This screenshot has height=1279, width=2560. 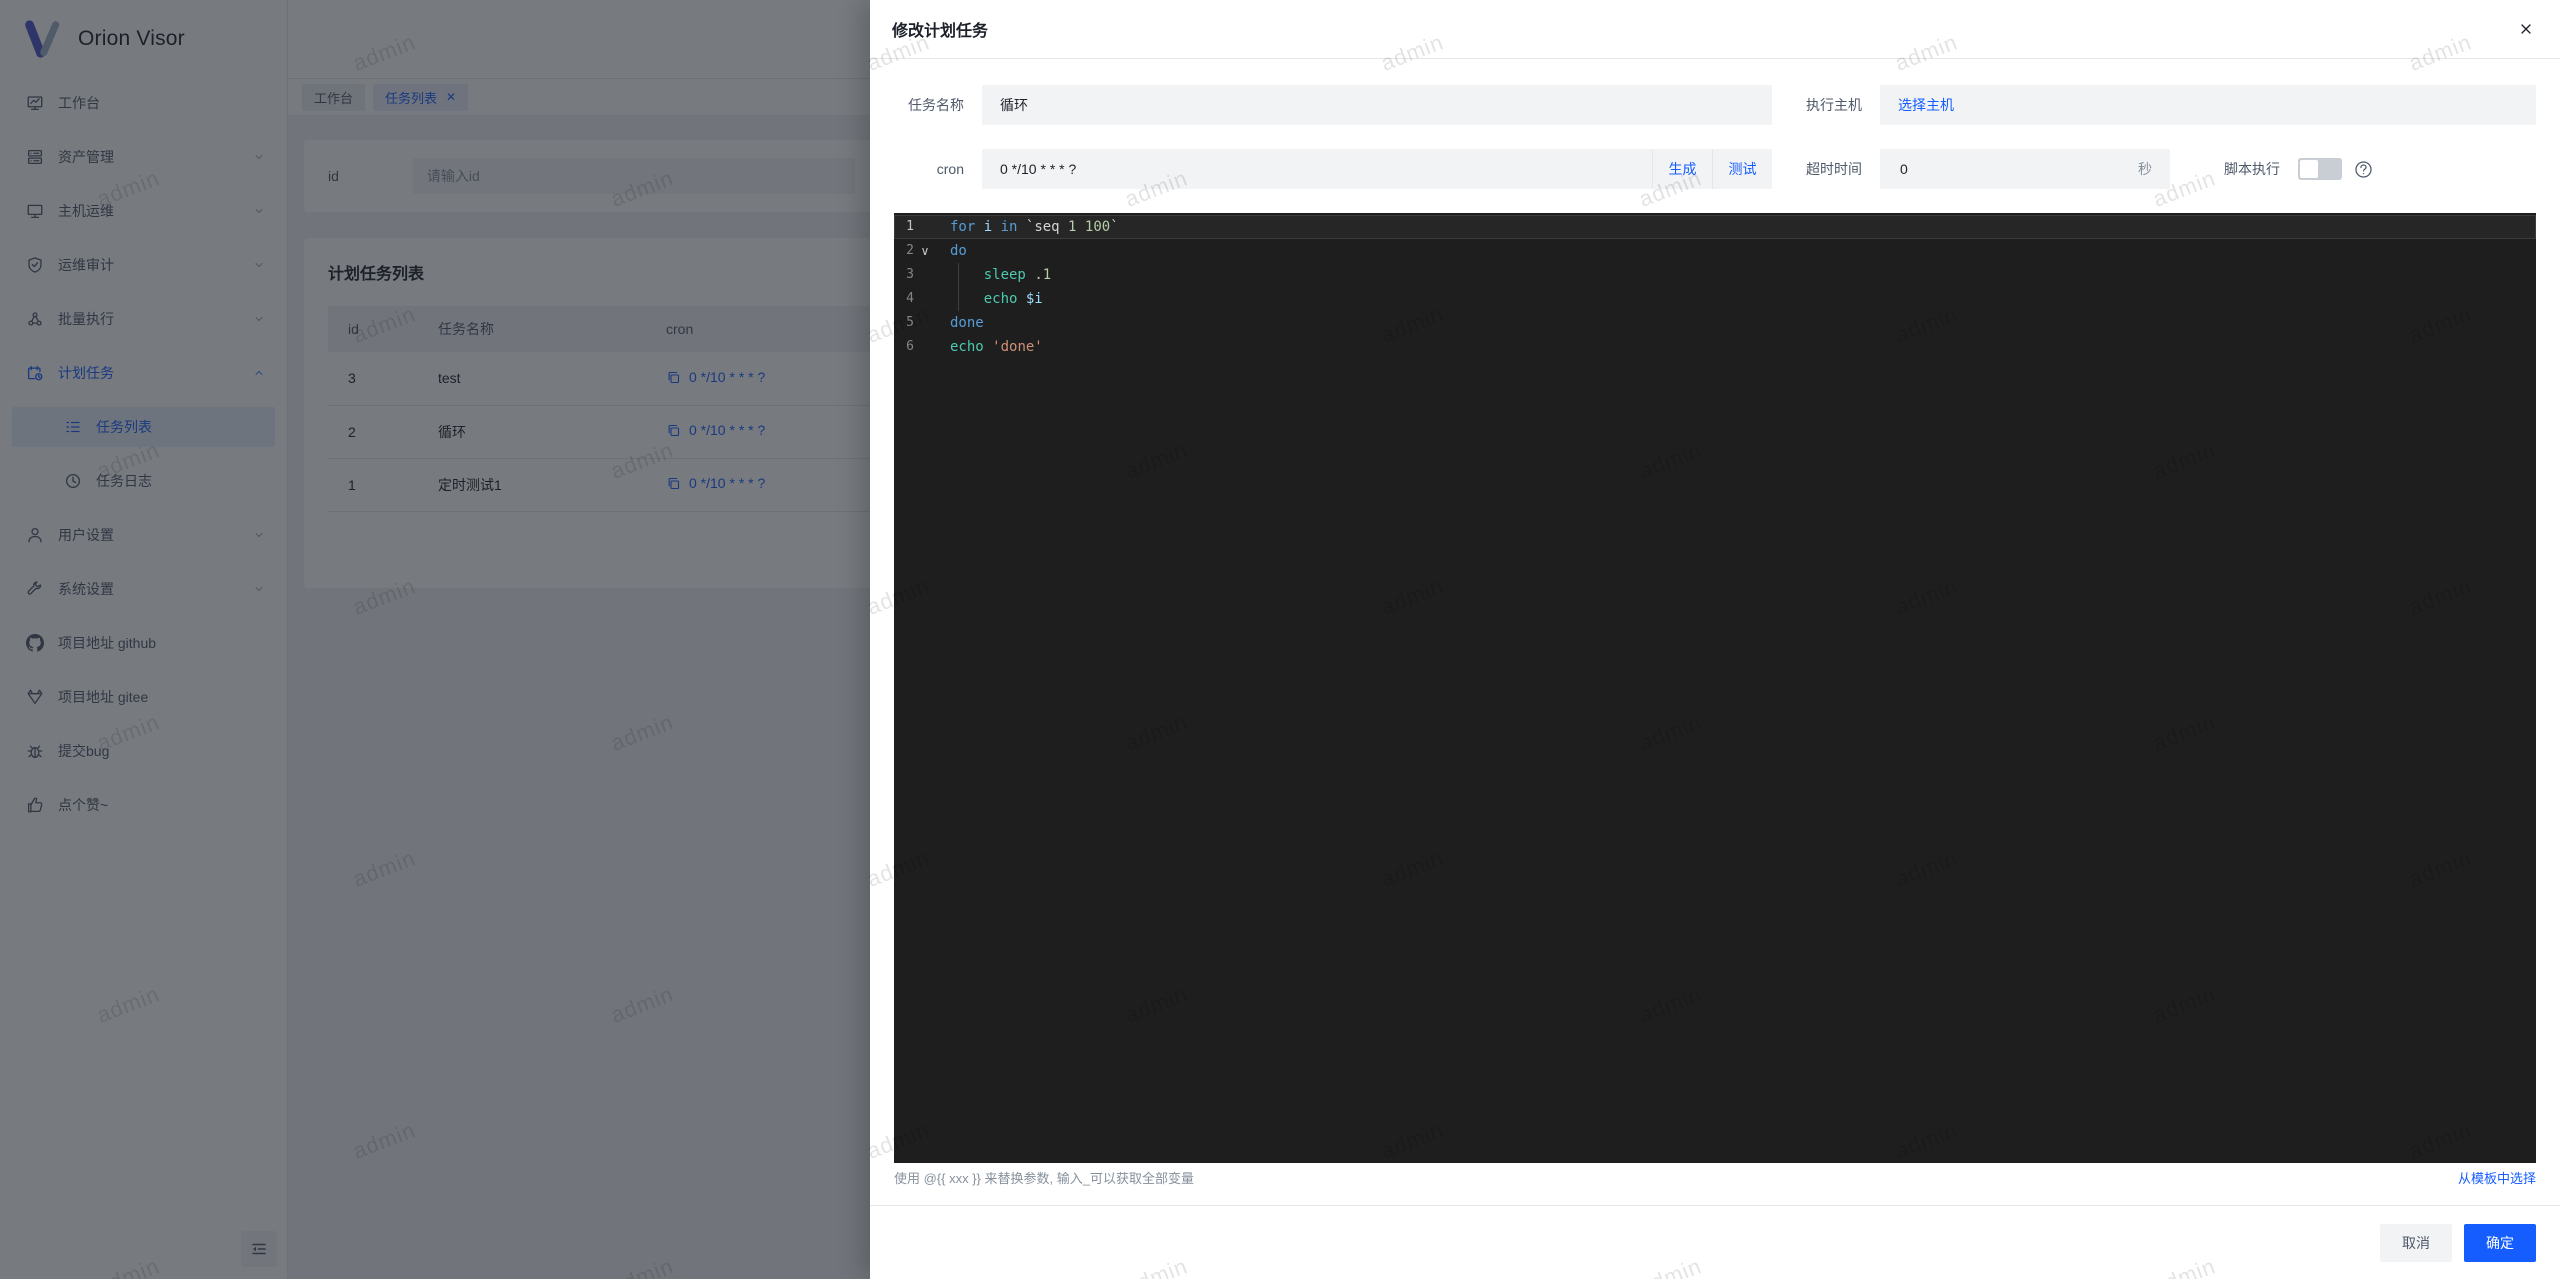 I want to click on code-line-5: 5 done, so click(x=1715, y=323).